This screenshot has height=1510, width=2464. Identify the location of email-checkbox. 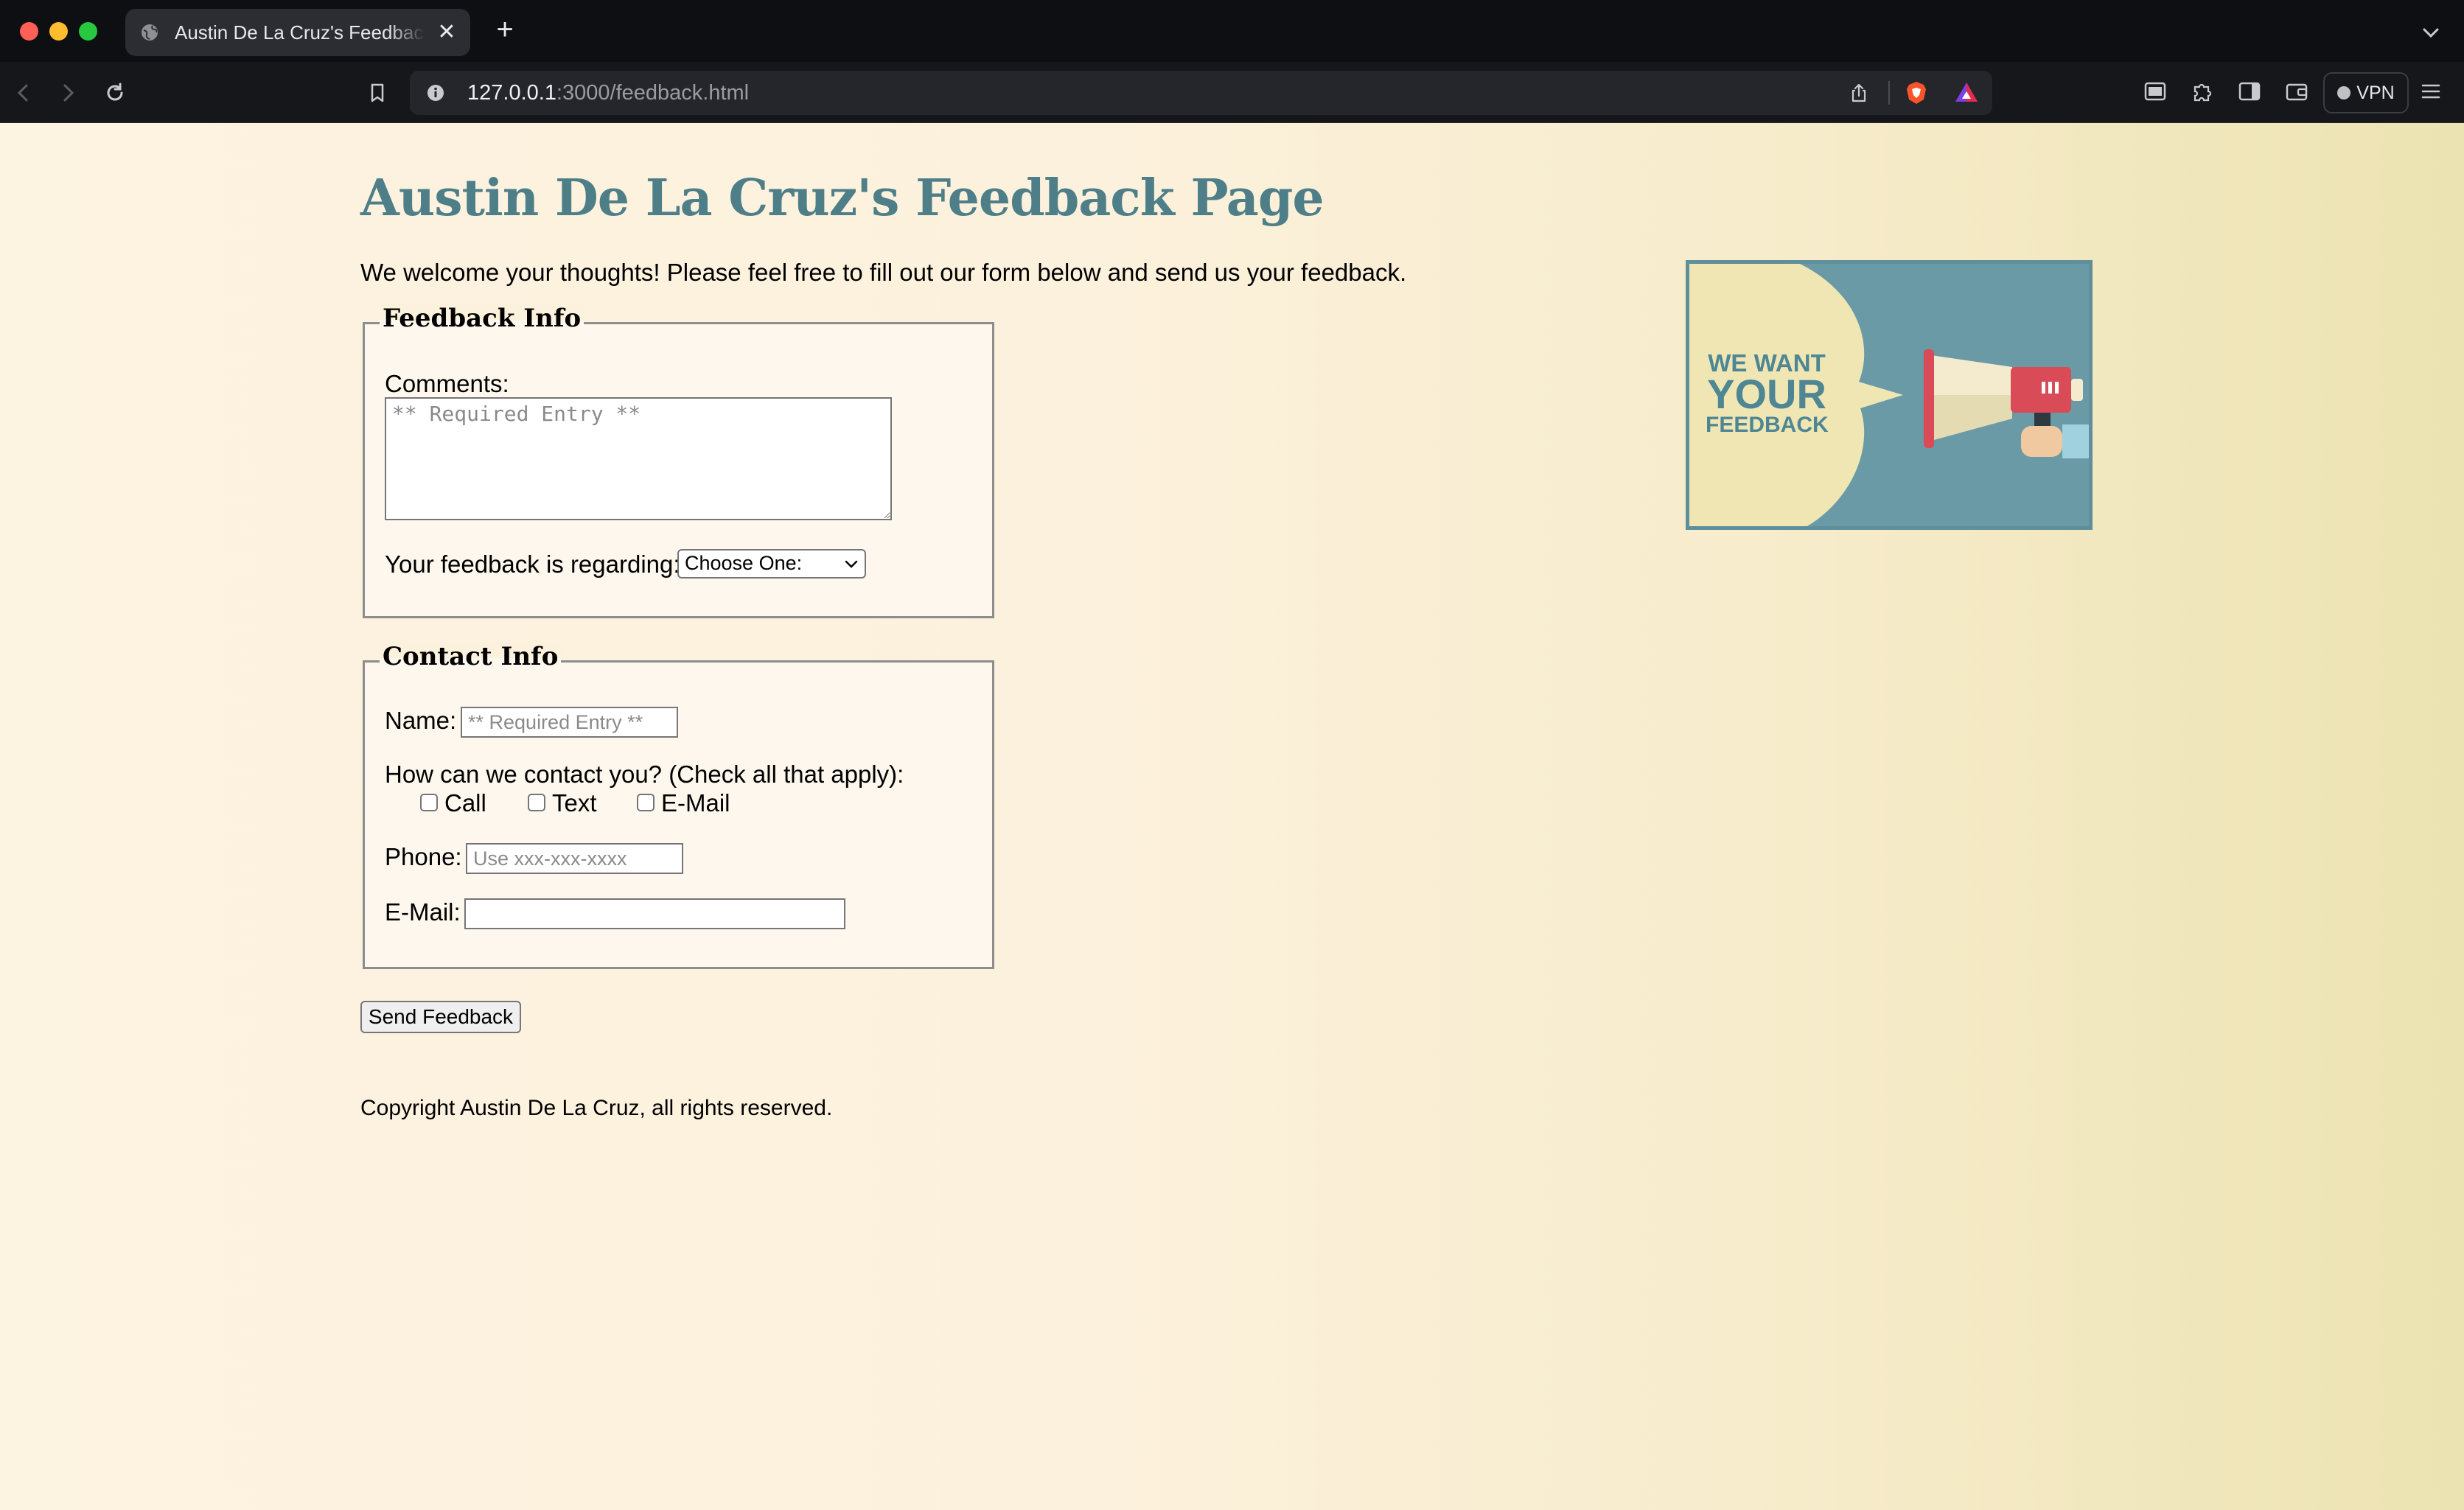
(646, 802).